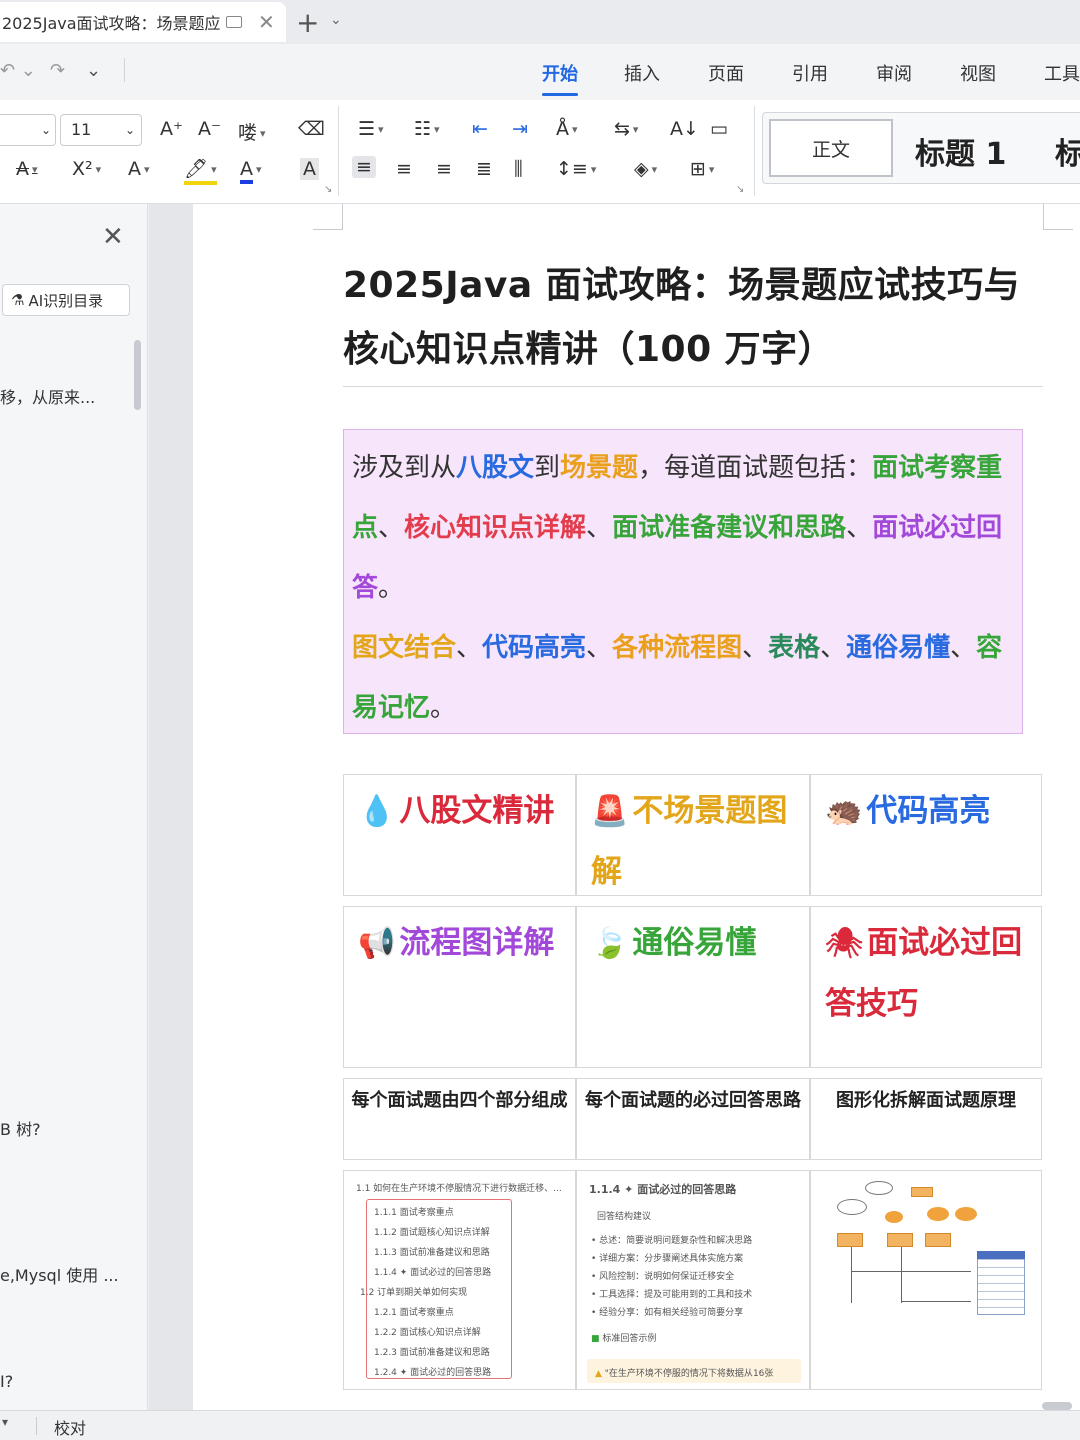 This screenshot has height=1440, width=1080. I want to click on indent-icon: ⇥, so click(520, 129).